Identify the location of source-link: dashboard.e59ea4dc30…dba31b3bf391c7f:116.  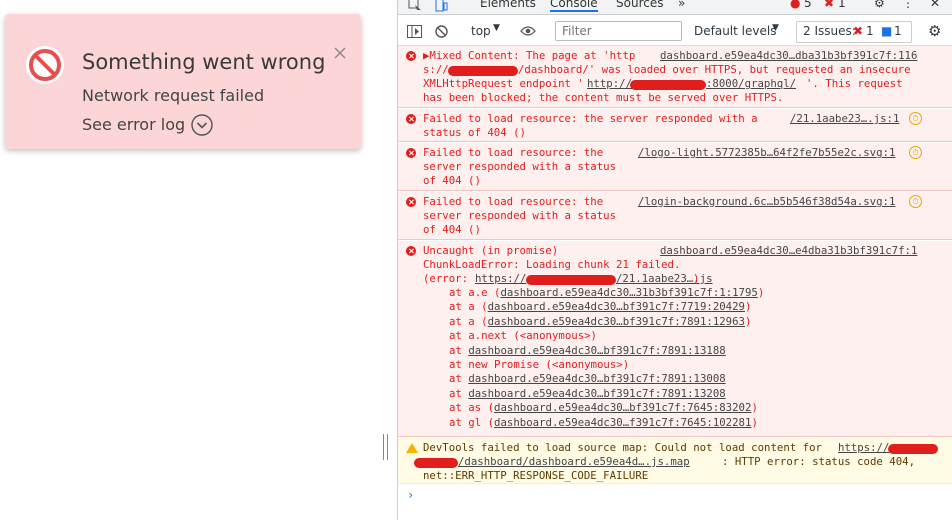
(788, 56).